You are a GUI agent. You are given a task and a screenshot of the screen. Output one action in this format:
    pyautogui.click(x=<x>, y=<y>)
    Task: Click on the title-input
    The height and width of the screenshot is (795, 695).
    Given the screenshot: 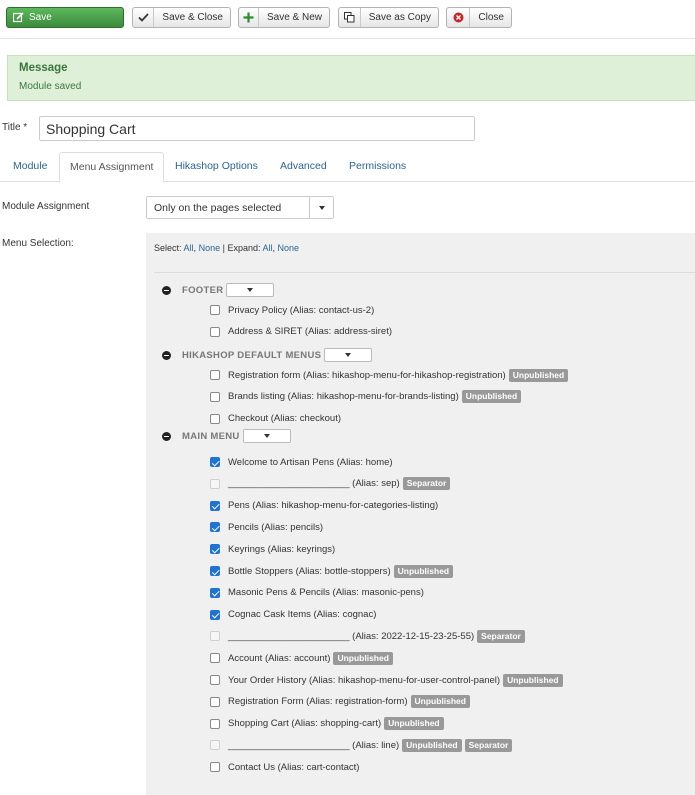 What is the action you would take?
    pyautogui.click(x=257, y=128)
    